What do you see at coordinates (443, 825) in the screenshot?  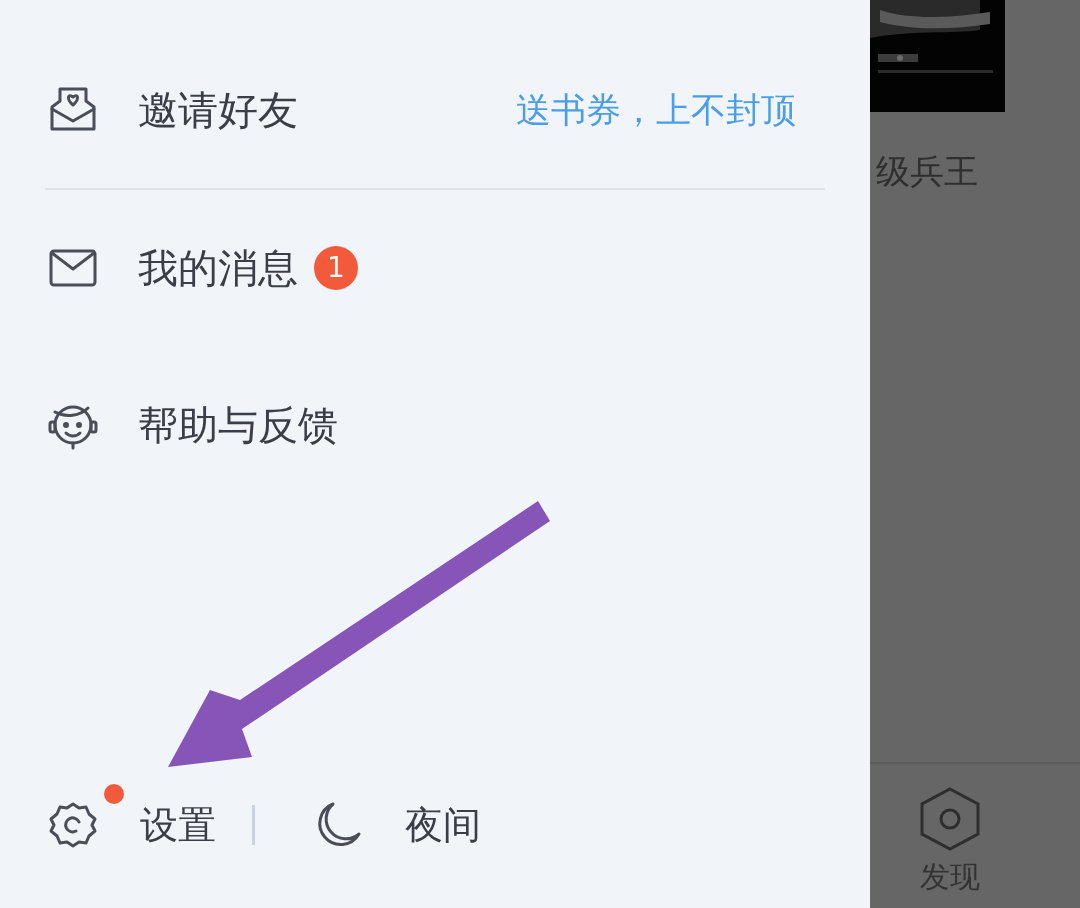 I see `footer-button-label: 夜间` at bounding box center [443, 825].